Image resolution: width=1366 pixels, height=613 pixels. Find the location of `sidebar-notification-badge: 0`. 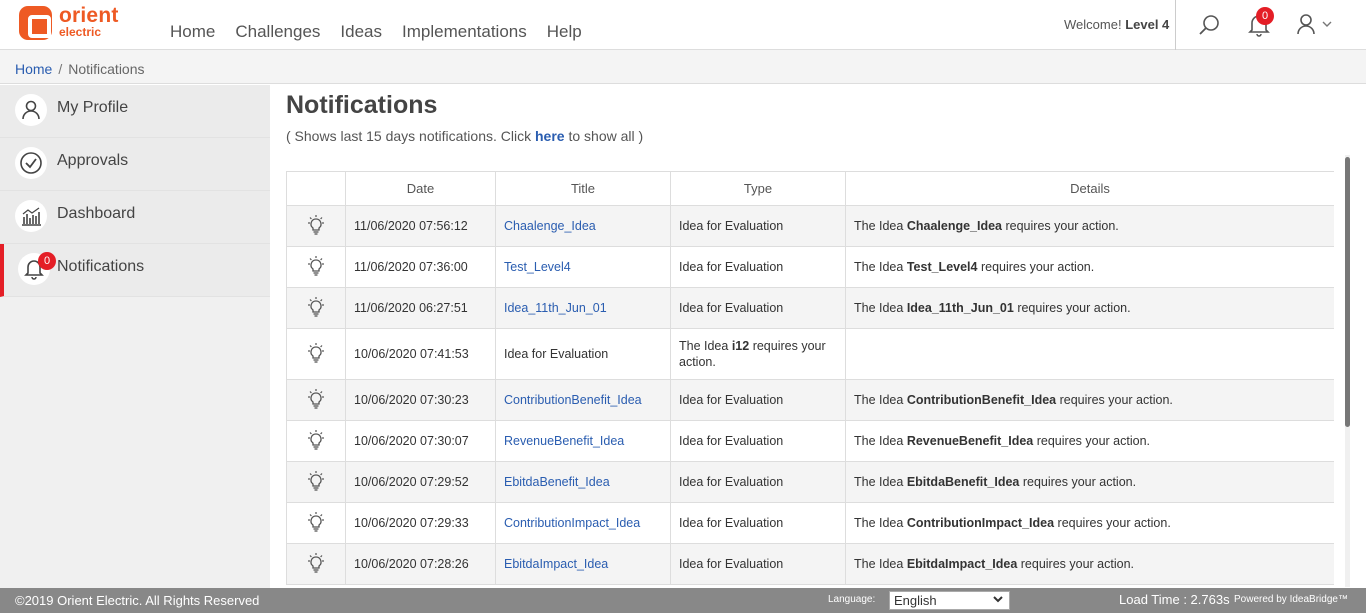

sidebar-notification-badge: 0 is located at coordinates (47, 261).